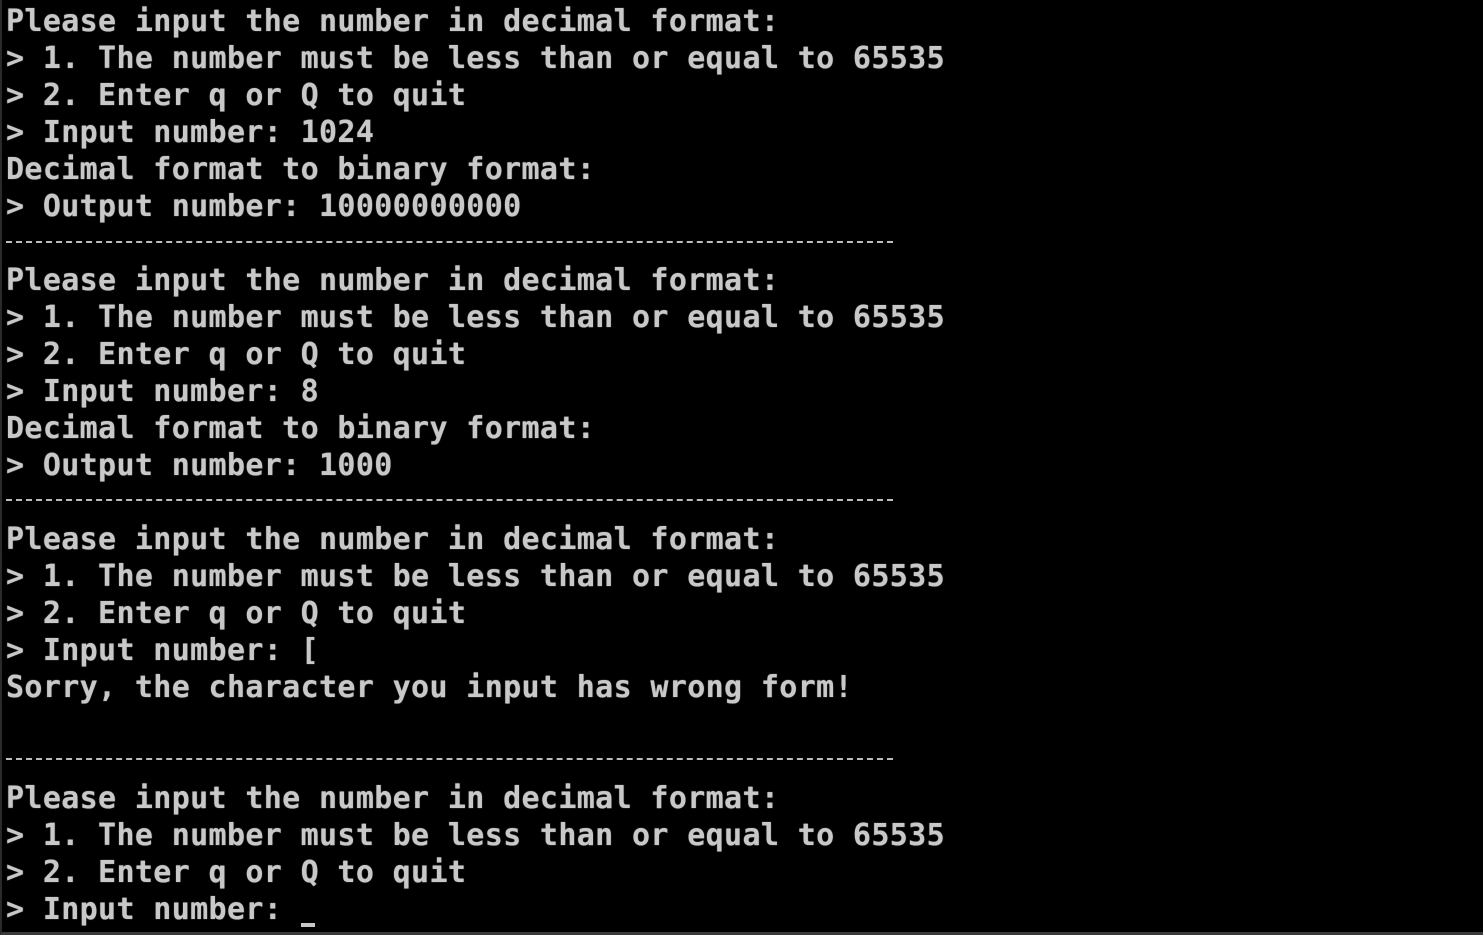 The width and height of the screenshot is (1483, 935). I want to click on output-line: > Output number: 1000, so click(199, 465).